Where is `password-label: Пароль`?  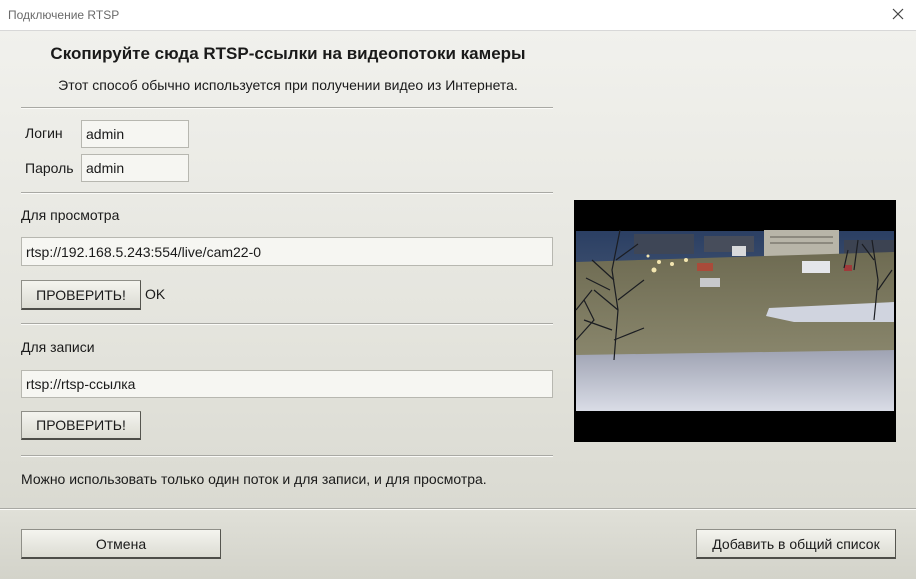
password-label: Пароль is located at coordinates (49, 168).